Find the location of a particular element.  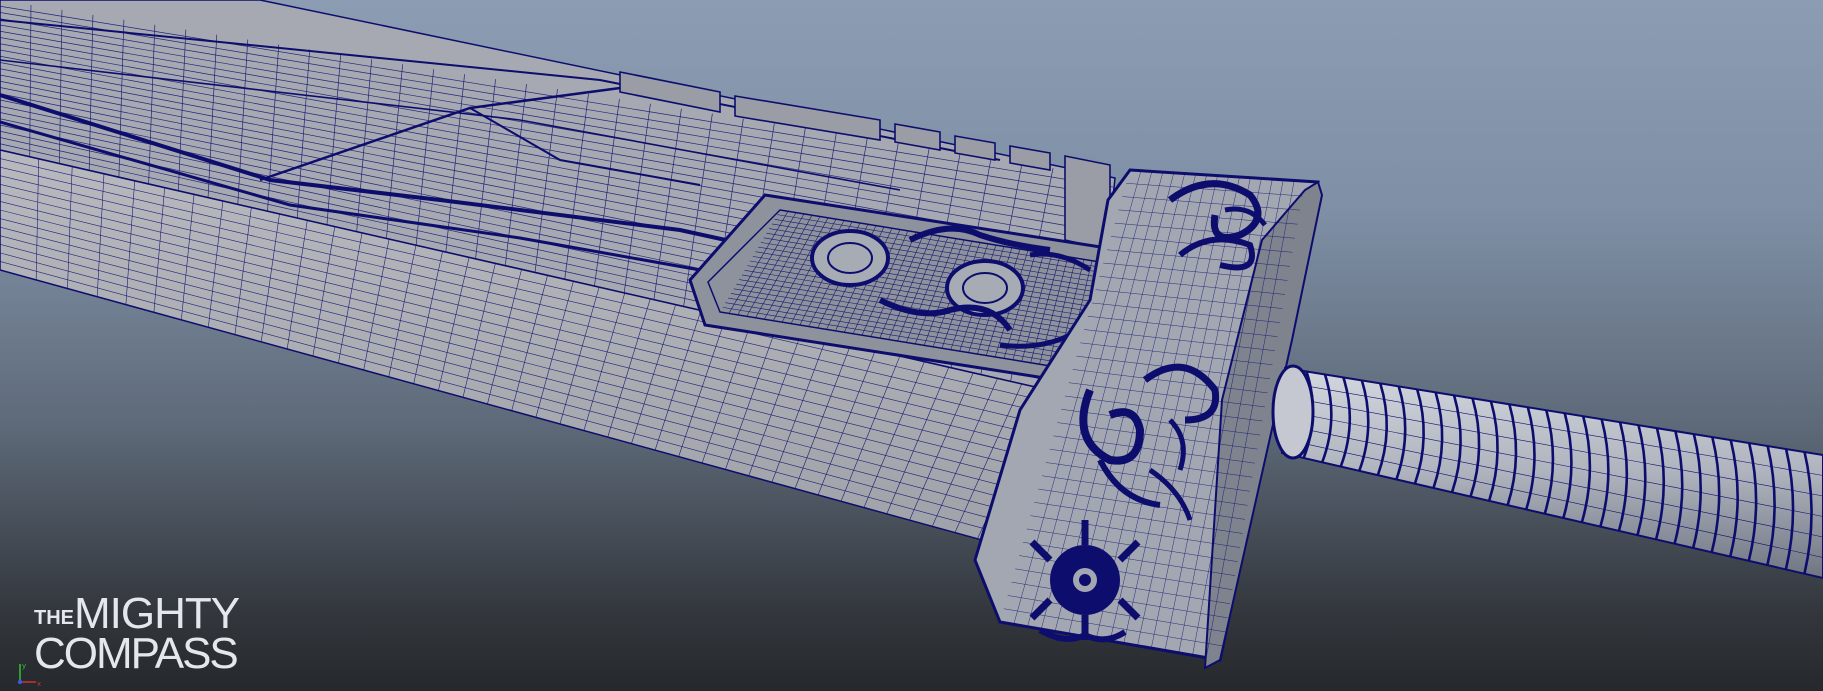

view-axis-gizmo: y x is located at coordinates (29, 675).